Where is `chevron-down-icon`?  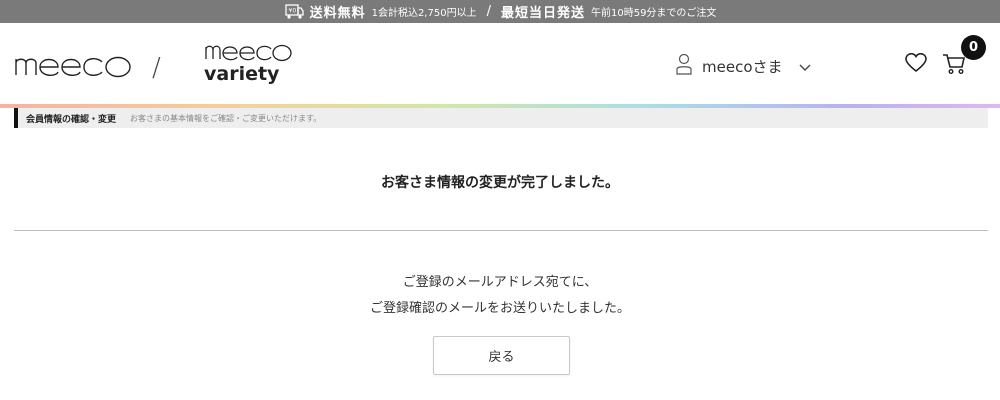 chevron-down-icon is located at coordinates (805, 66).